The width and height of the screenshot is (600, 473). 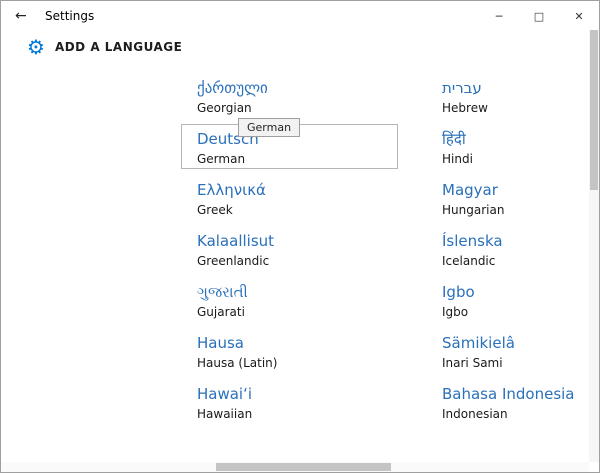 I want to click on language-english-name: Greek, so click(x=215, y=210).